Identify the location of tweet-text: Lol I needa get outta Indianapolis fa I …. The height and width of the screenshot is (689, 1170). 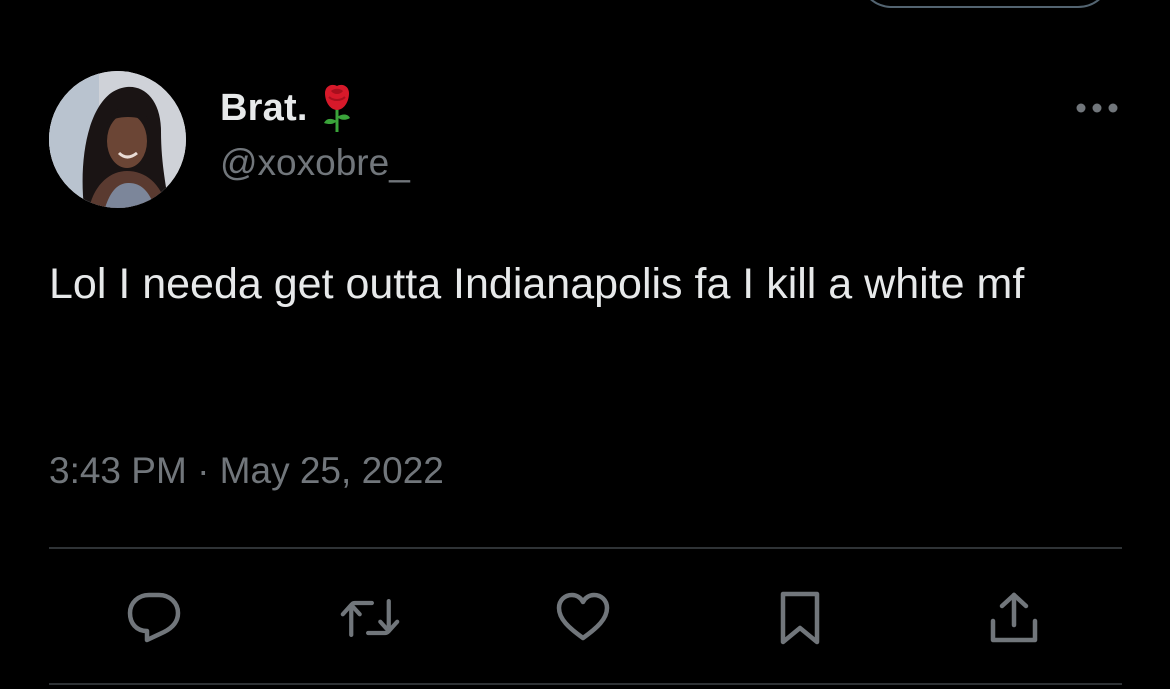
(537, 284).